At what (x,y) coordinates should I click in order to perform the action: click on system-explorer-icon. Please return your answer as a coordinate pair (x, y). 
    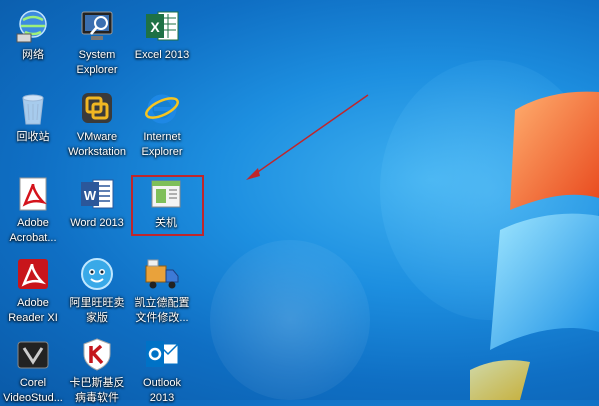
    Looking at the image, I should click on (97, 26).